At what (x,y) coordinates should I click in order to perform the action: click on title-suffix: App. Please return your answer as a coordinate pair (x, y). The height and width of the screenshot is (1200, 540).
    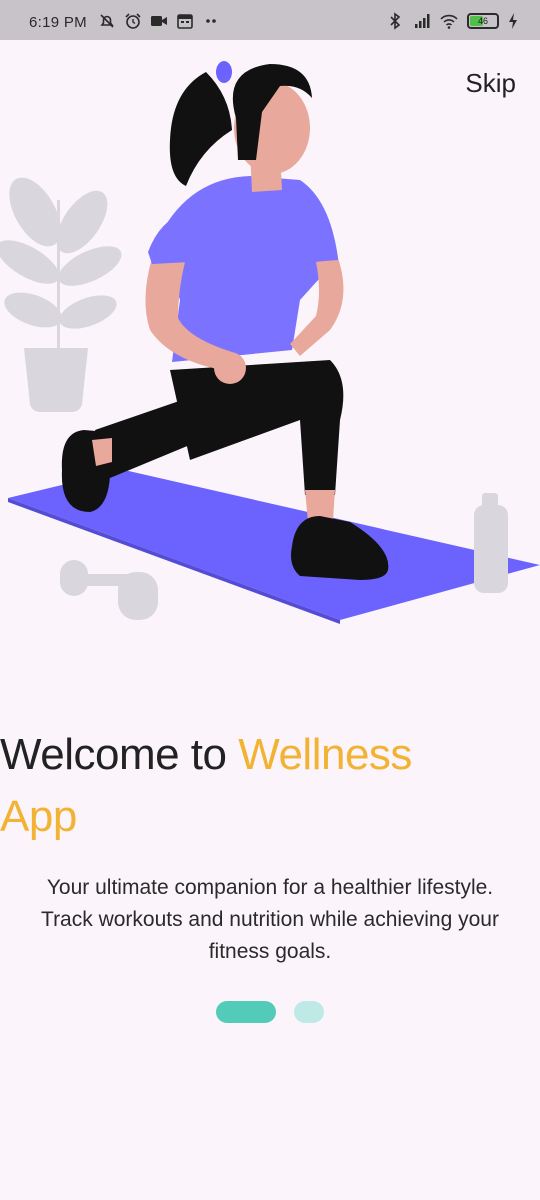
    Looking at the image, I should click on (38, 816).